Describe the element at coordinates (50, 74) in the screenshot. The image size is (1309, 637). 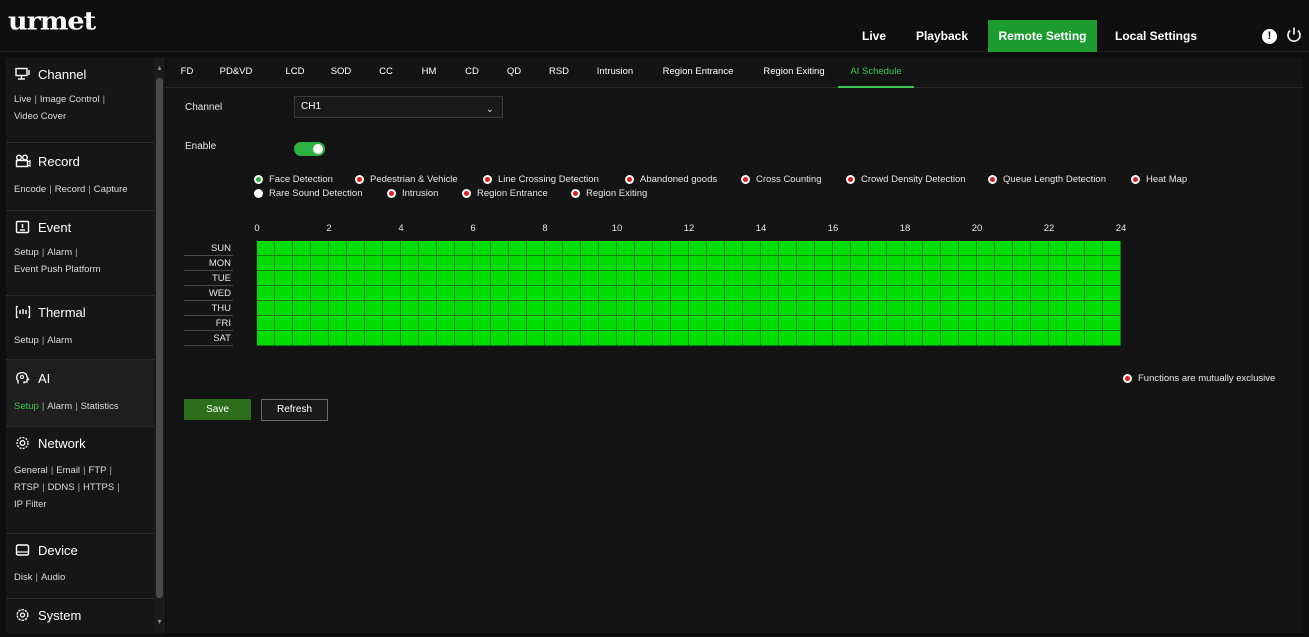
I see `sidebar-head-channel: Channel` at that location.